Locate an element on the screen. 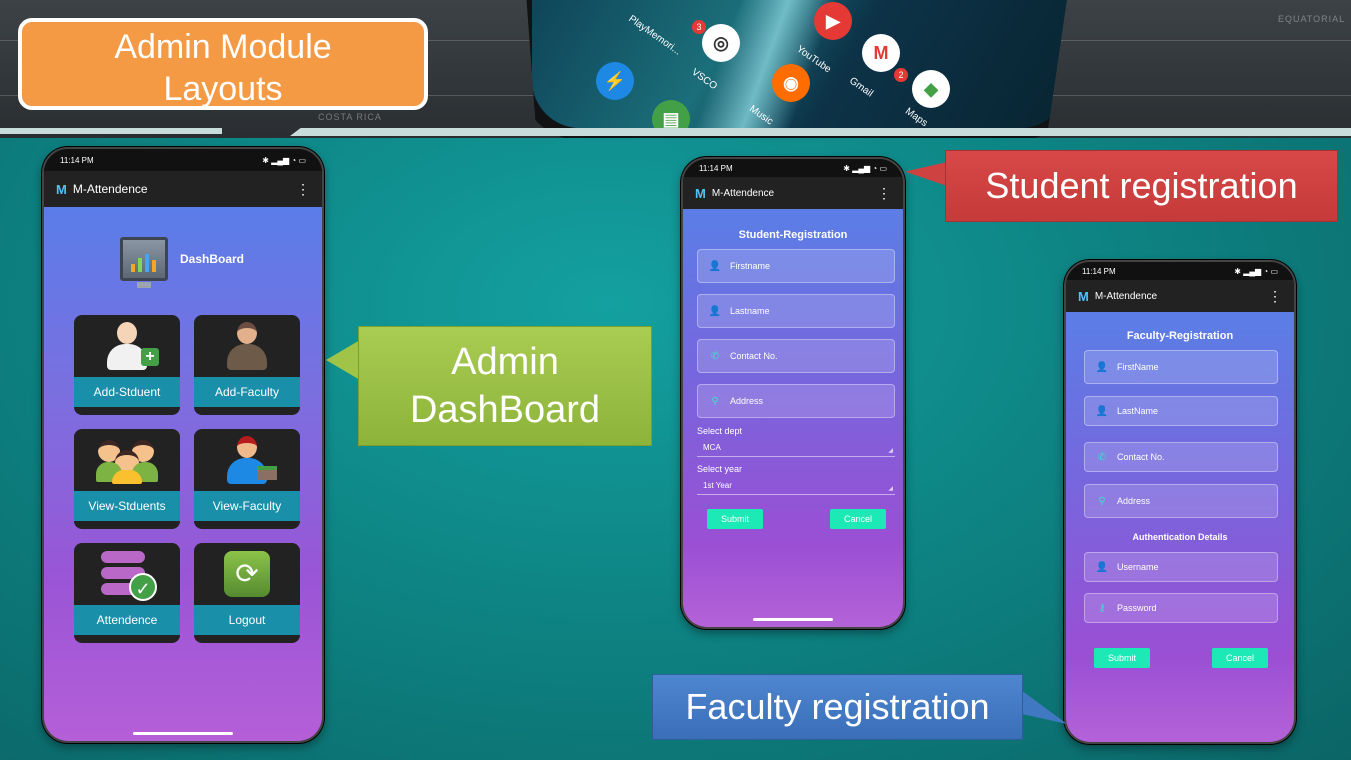 This screenshot has width=1351, height=760. tile-logout: ⟳ Logout is located at coordinates (247, 593).